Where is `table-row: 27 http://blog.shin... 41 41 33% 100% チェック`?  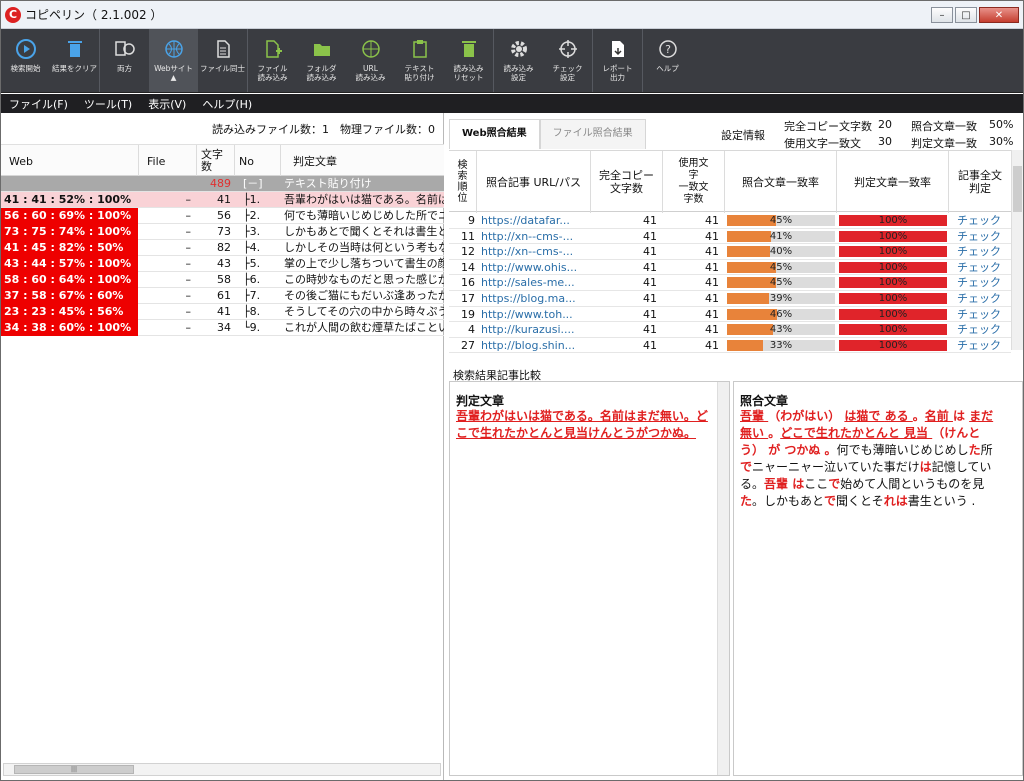
table-row: 27 http://blog.shin... 41 41 33% 100% チェック is located at coordinates (730, 346).